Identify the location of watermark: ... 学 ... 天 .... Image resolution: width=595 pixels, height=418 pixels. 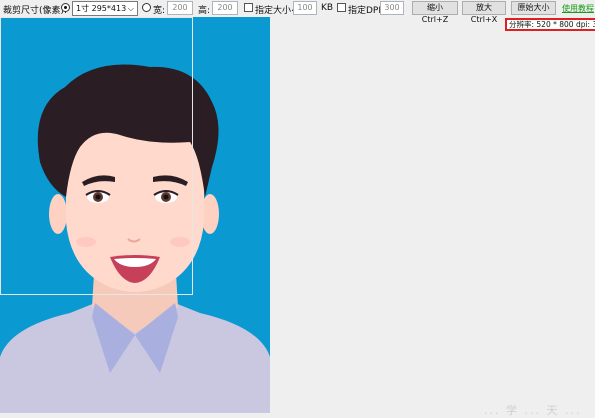
(533, 410).